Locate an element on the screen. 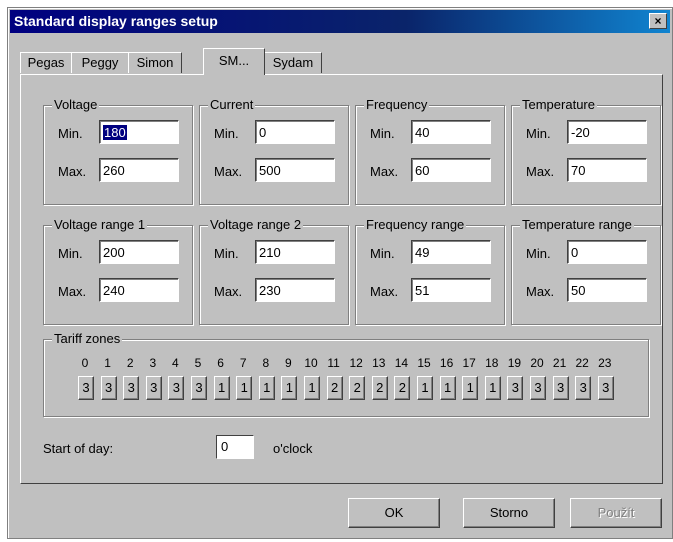  temperature-range-group: Temperature range Min. 0 Max. 50 is located at coordinates (586, 271).